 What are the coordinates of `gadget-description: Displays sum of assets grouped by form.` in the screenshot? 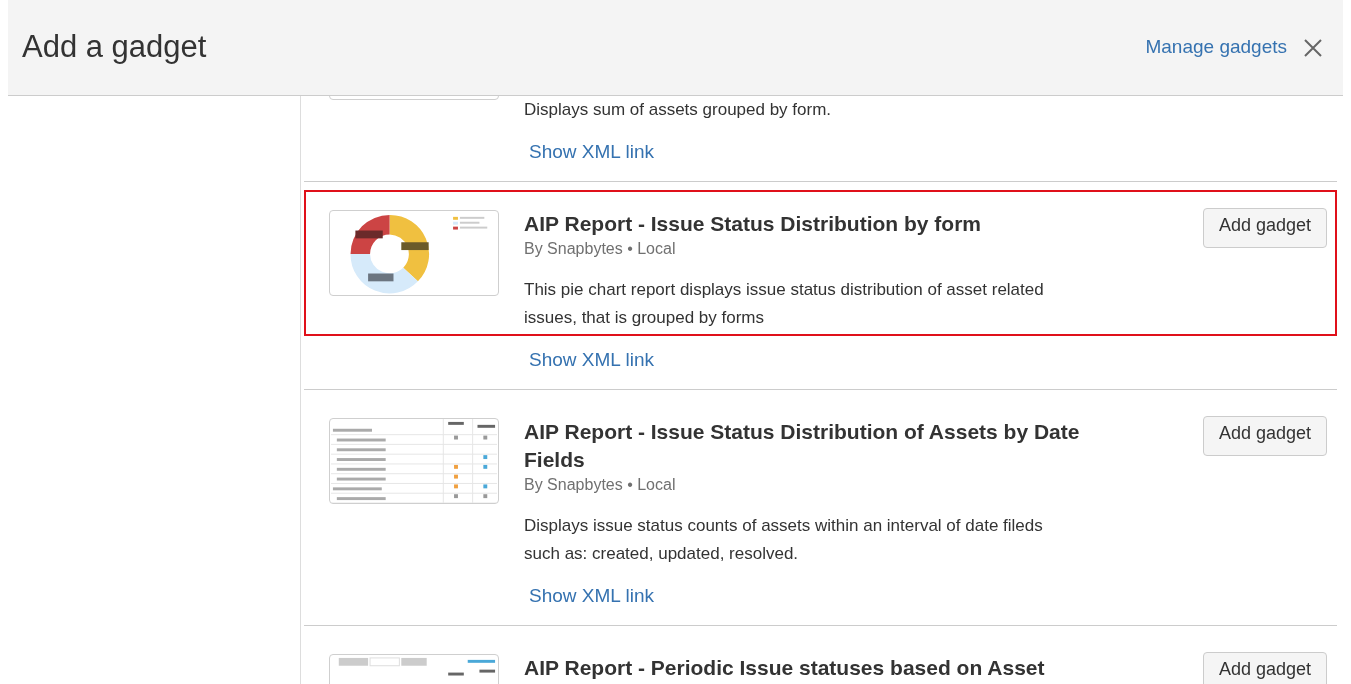 It's located at (678, 110).